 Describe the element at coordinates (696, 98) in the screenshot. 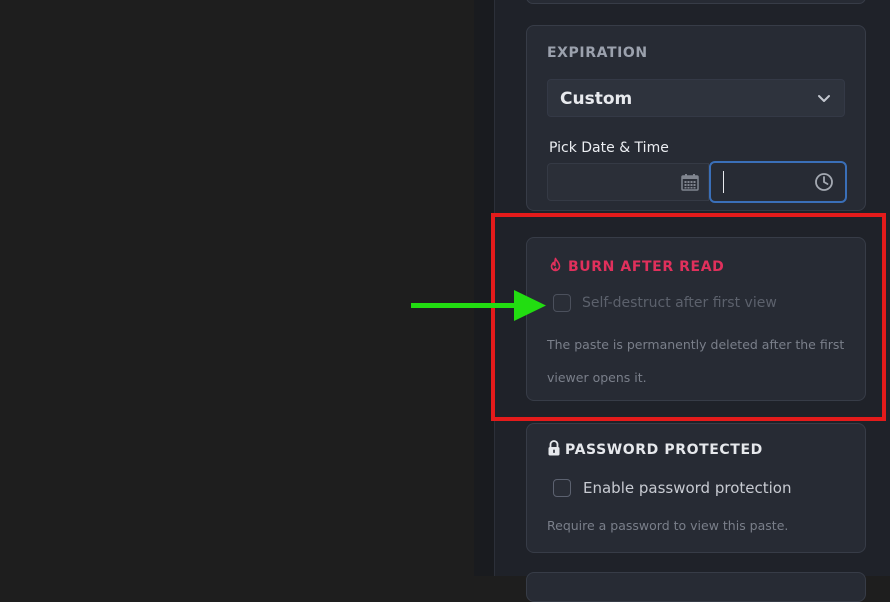

I see `expiration-select: Custom` at that location.